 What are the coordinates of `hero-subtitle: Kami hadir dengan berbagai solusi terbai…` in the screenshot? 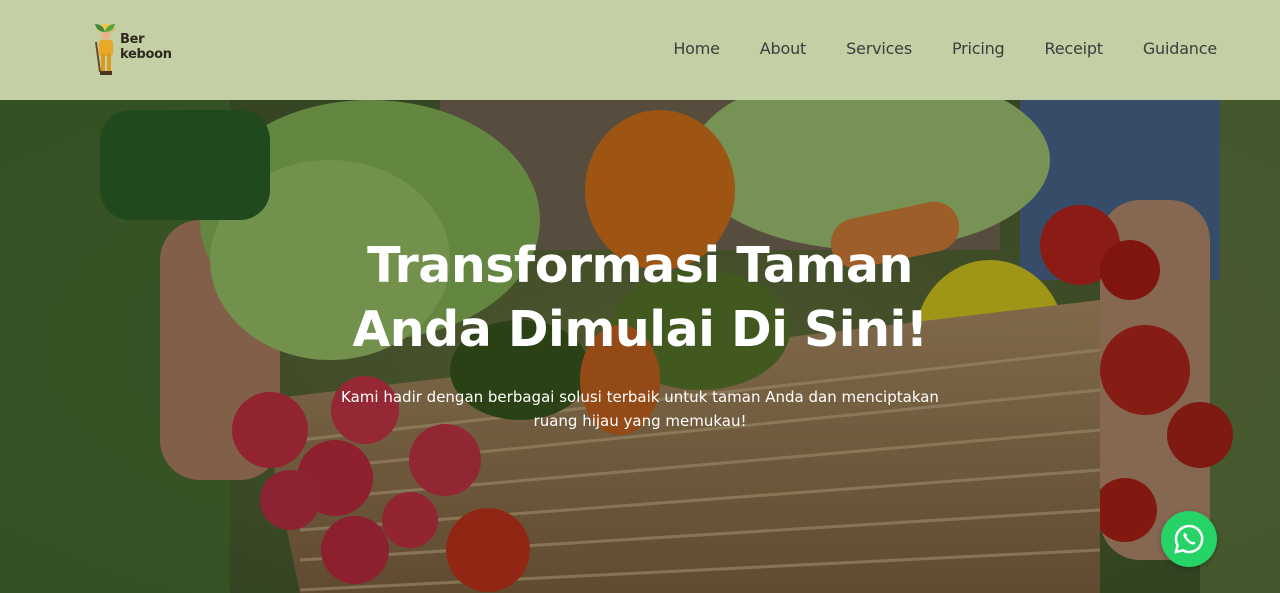 It's located at (640, 409).